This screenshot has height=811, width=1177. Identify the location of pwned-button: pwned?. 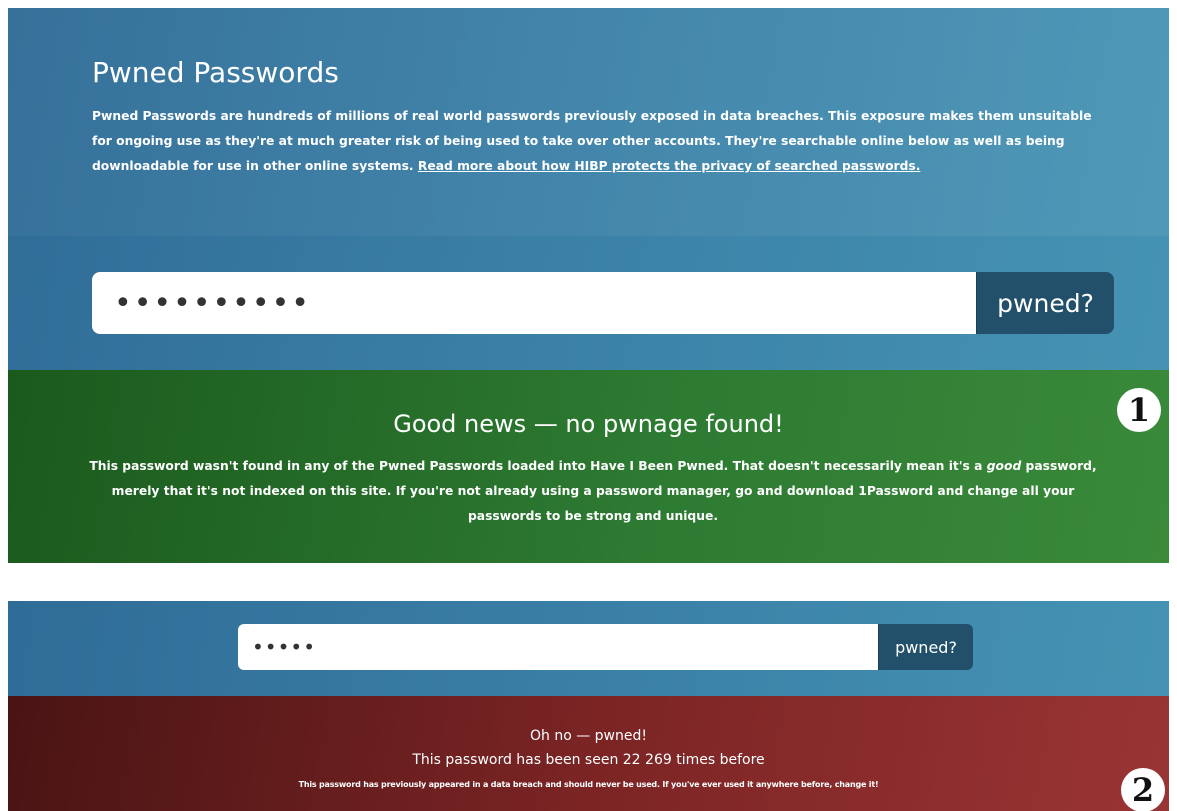
(1045, 303).